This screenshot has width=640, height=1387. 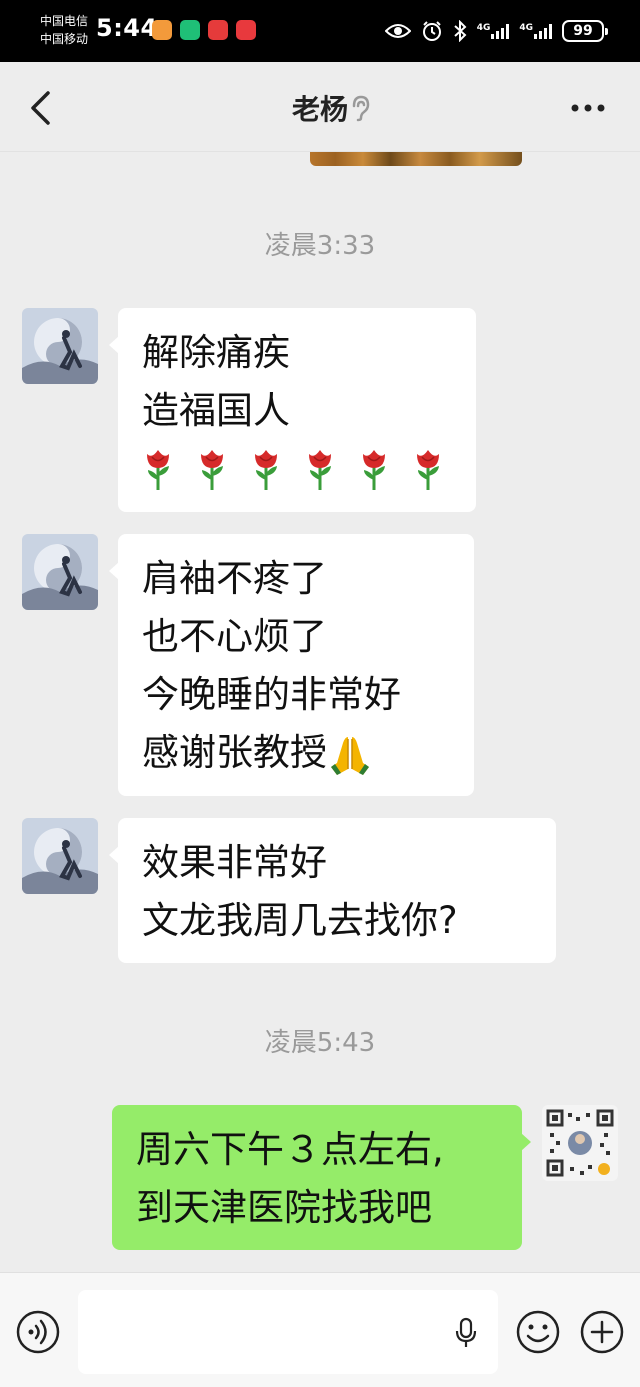 What do you see at coordinates (234, 578) in the screenshot?
I see `message-line: 肩袖不疼了` at bounding box center [234, 578].